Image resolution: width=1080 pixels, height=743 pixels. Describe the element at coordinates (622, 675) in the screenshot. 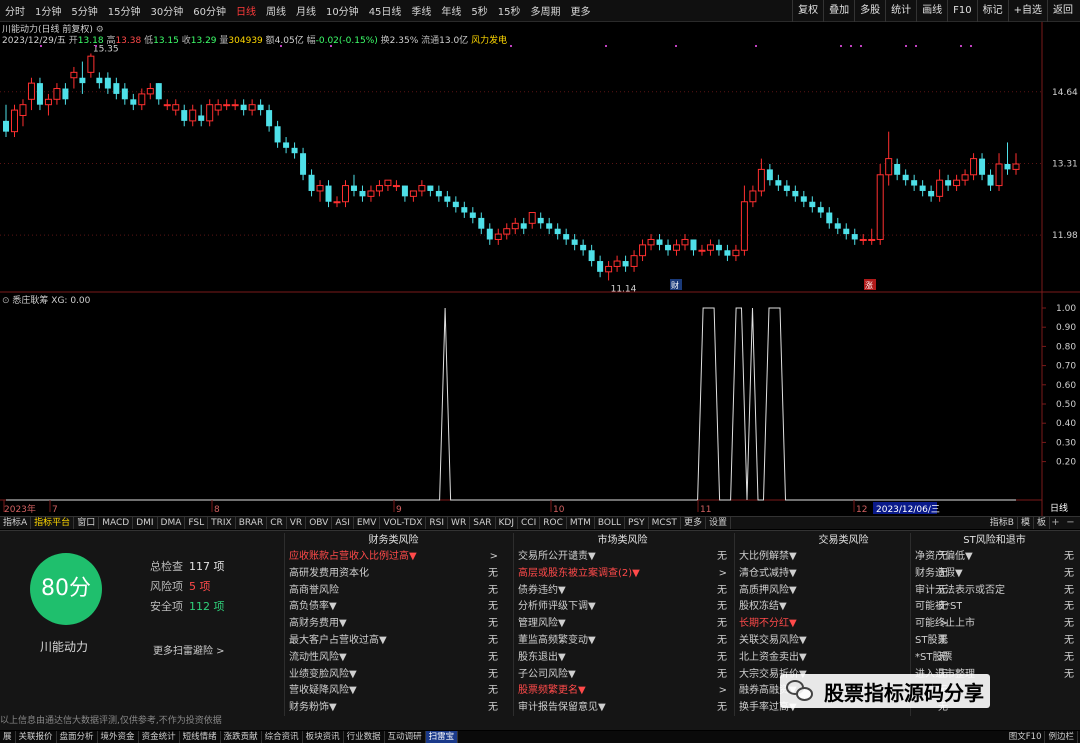

I see `risk-row: 子公司风险▼ 无` at that location.